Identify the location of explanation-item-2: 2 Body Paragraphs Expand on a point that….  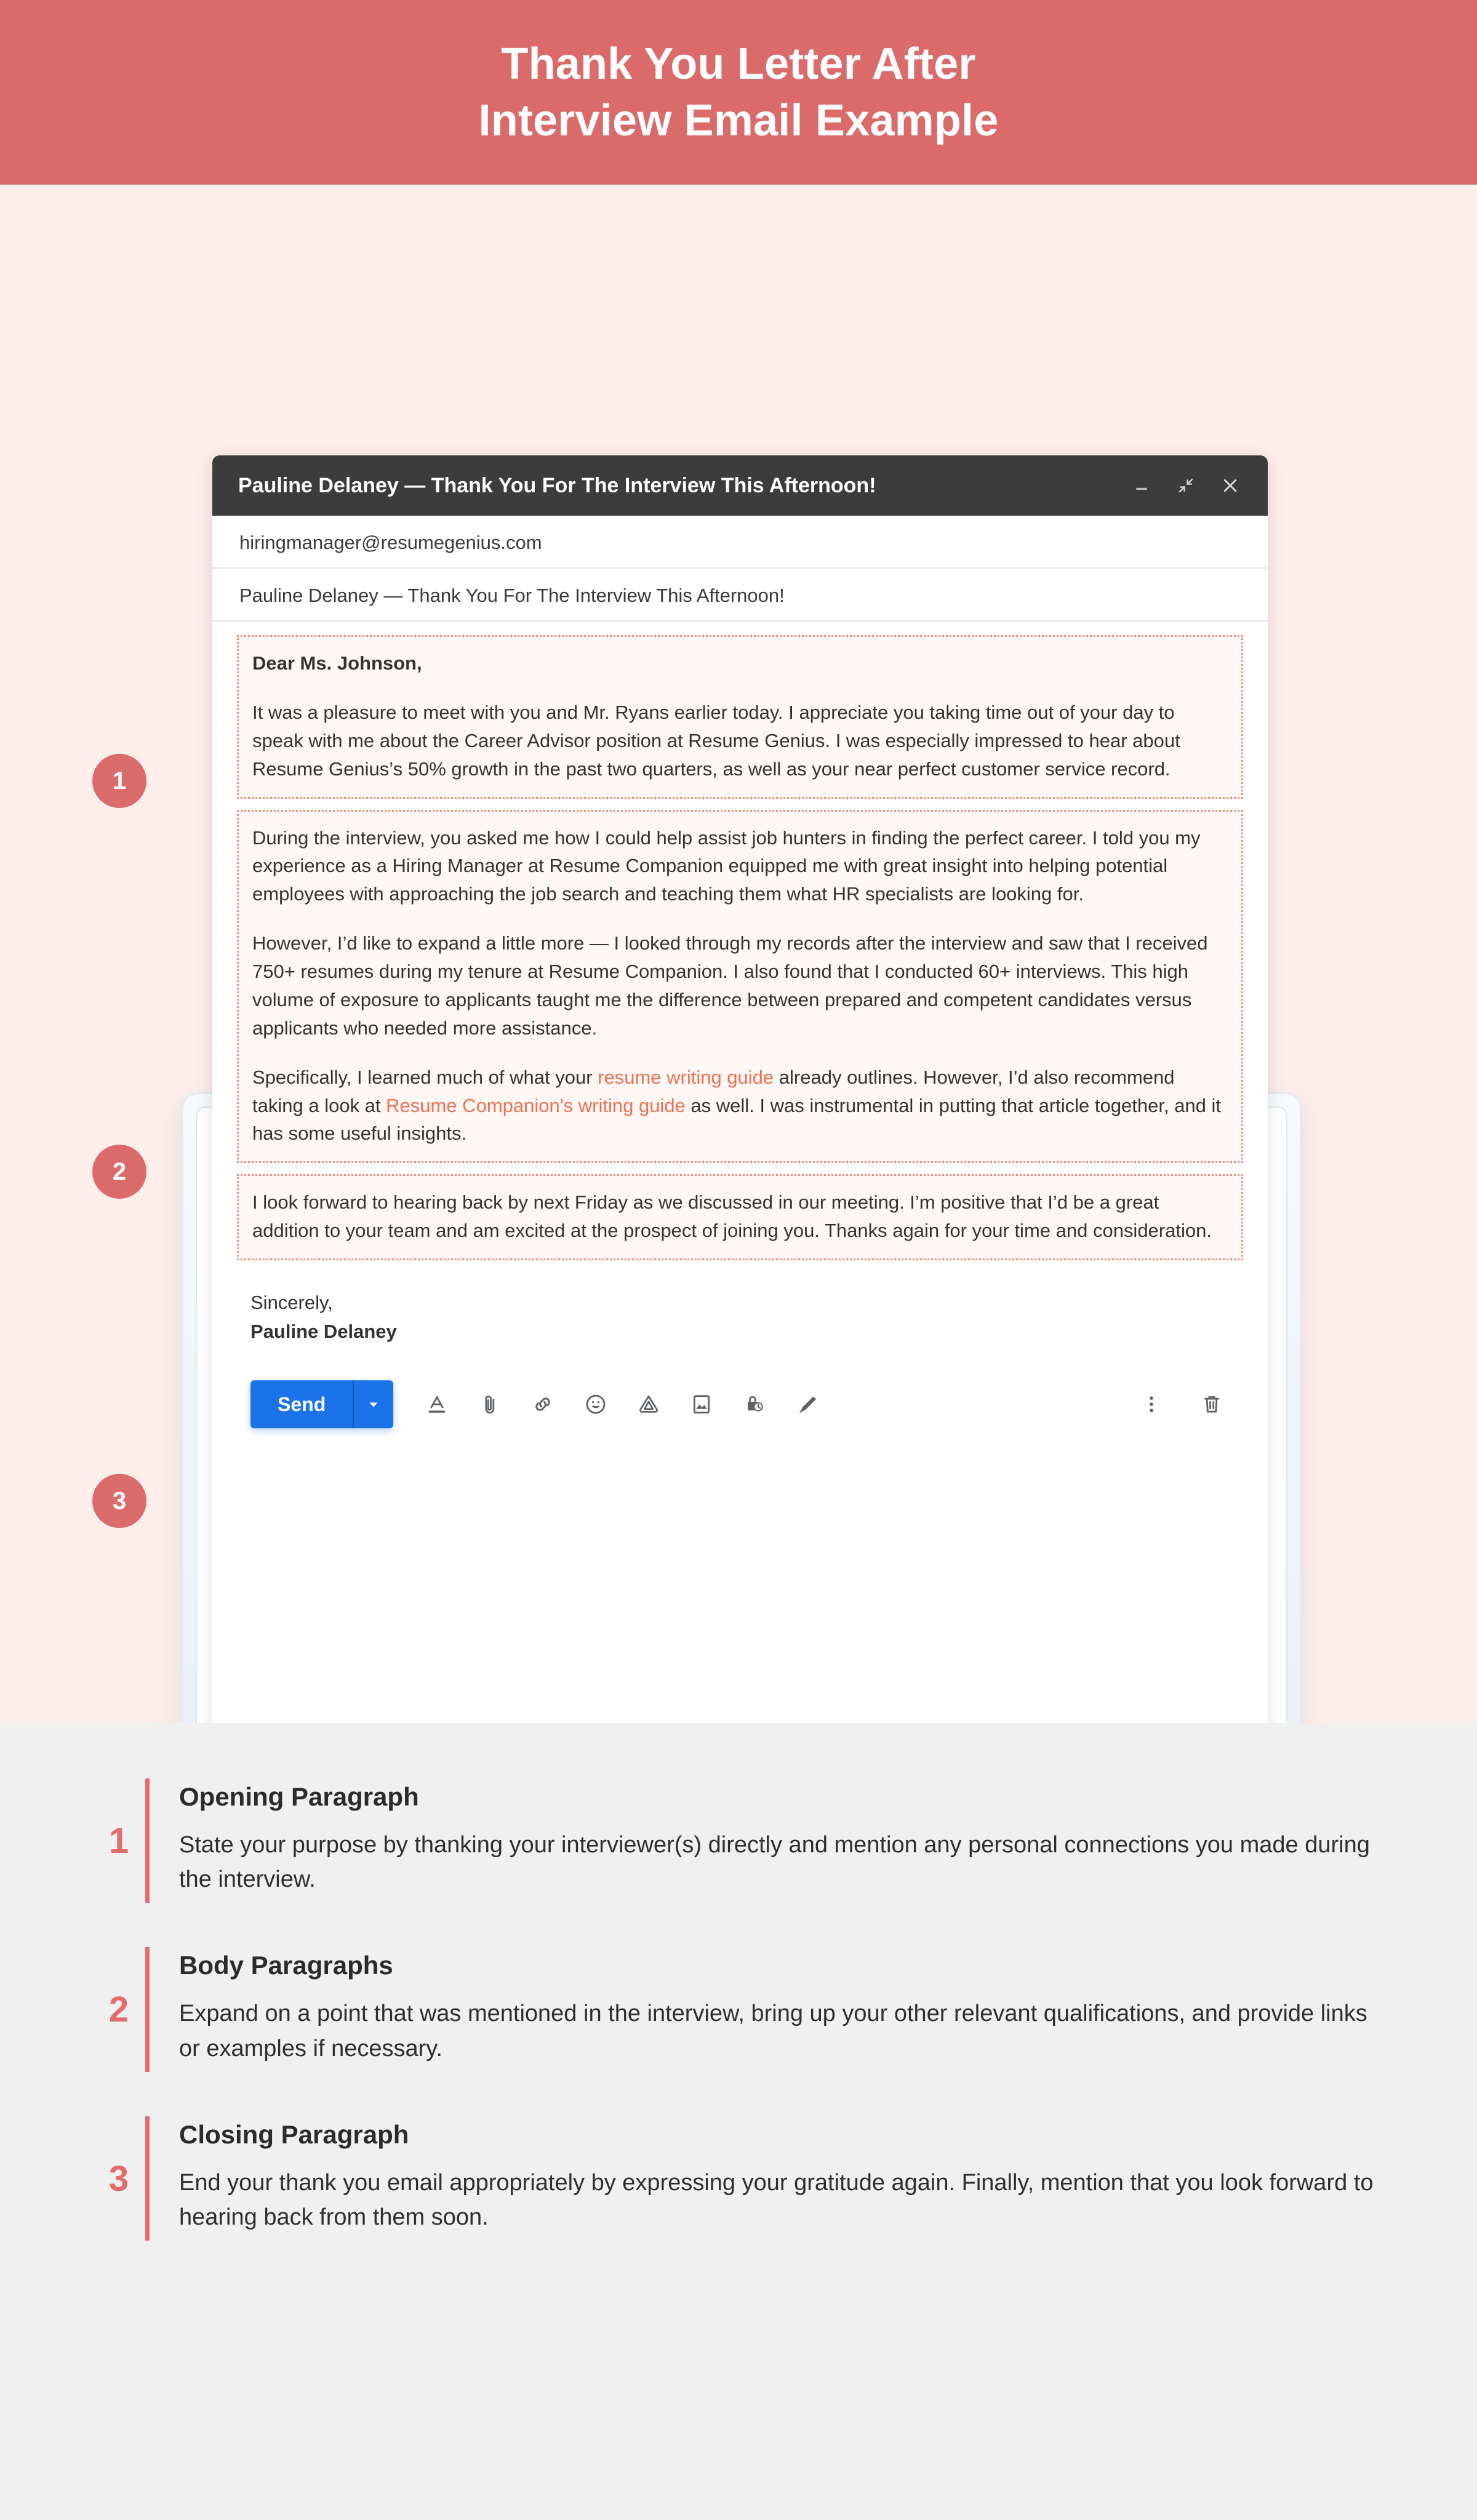
(738, 2009).